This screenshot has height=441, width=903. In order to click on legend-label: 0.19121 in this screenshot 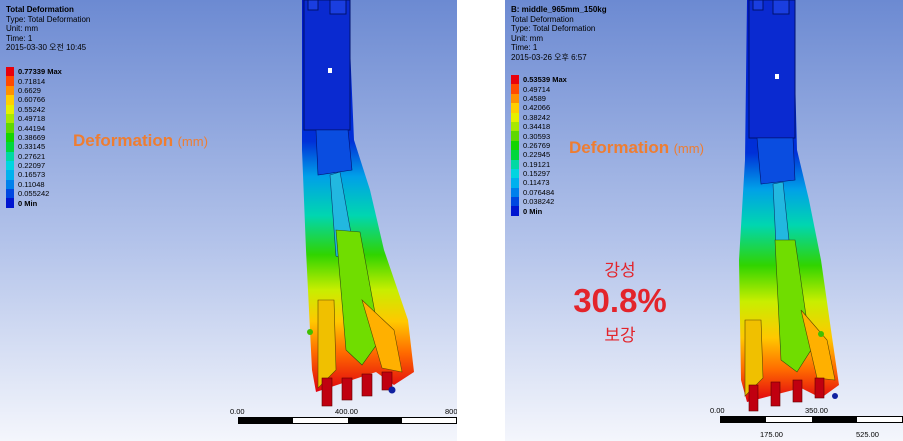, I will do `click(537, 164)`.